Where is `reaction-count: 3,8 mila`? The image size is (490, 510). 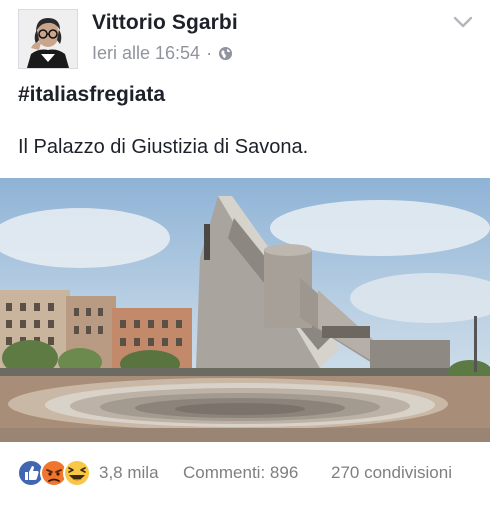 reaction-count: 3,8 mila is located at coordinates (129, 473).